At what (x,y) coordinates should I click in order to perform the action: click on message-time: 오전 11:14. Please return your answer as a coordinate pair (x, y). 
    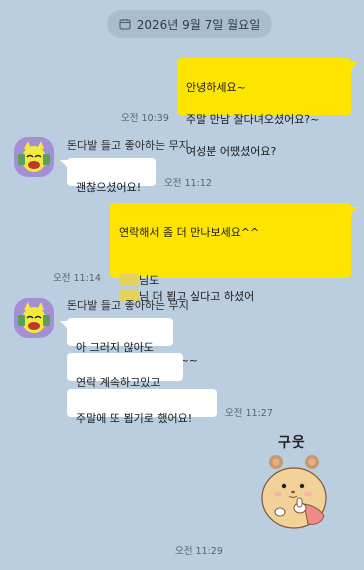
    Looking at the image, I should click on (77, 278).